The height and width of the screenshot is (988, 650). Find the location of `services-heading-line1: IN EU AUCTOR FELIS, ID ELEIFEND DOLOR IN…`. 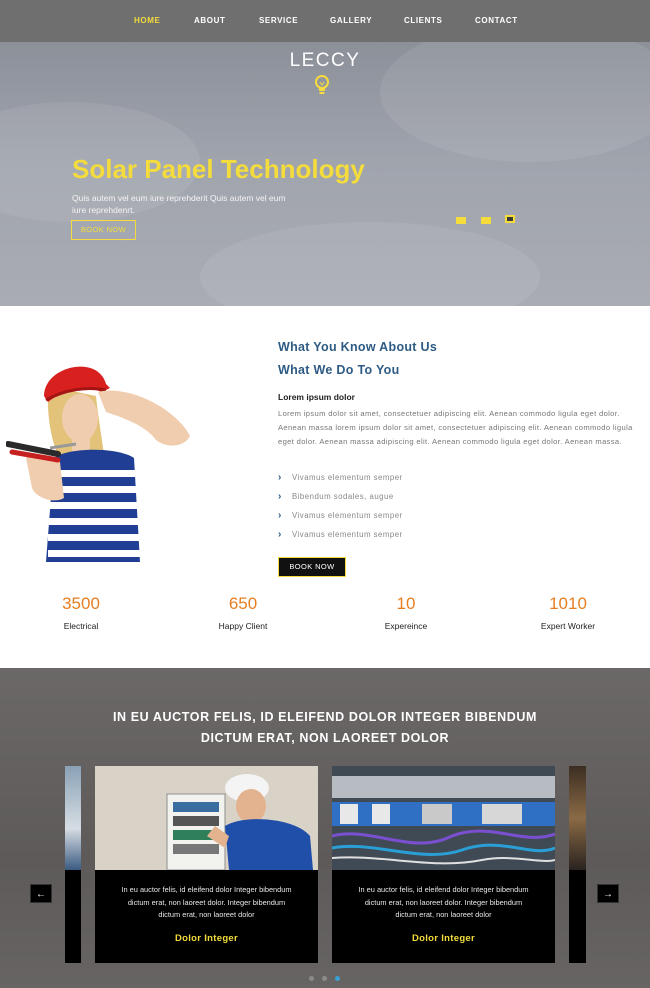

services-heading-line1: IN EU AUCTOR FELIS, ID ELEIFEND DOLOR IN… is located at coordinates (325, 717).